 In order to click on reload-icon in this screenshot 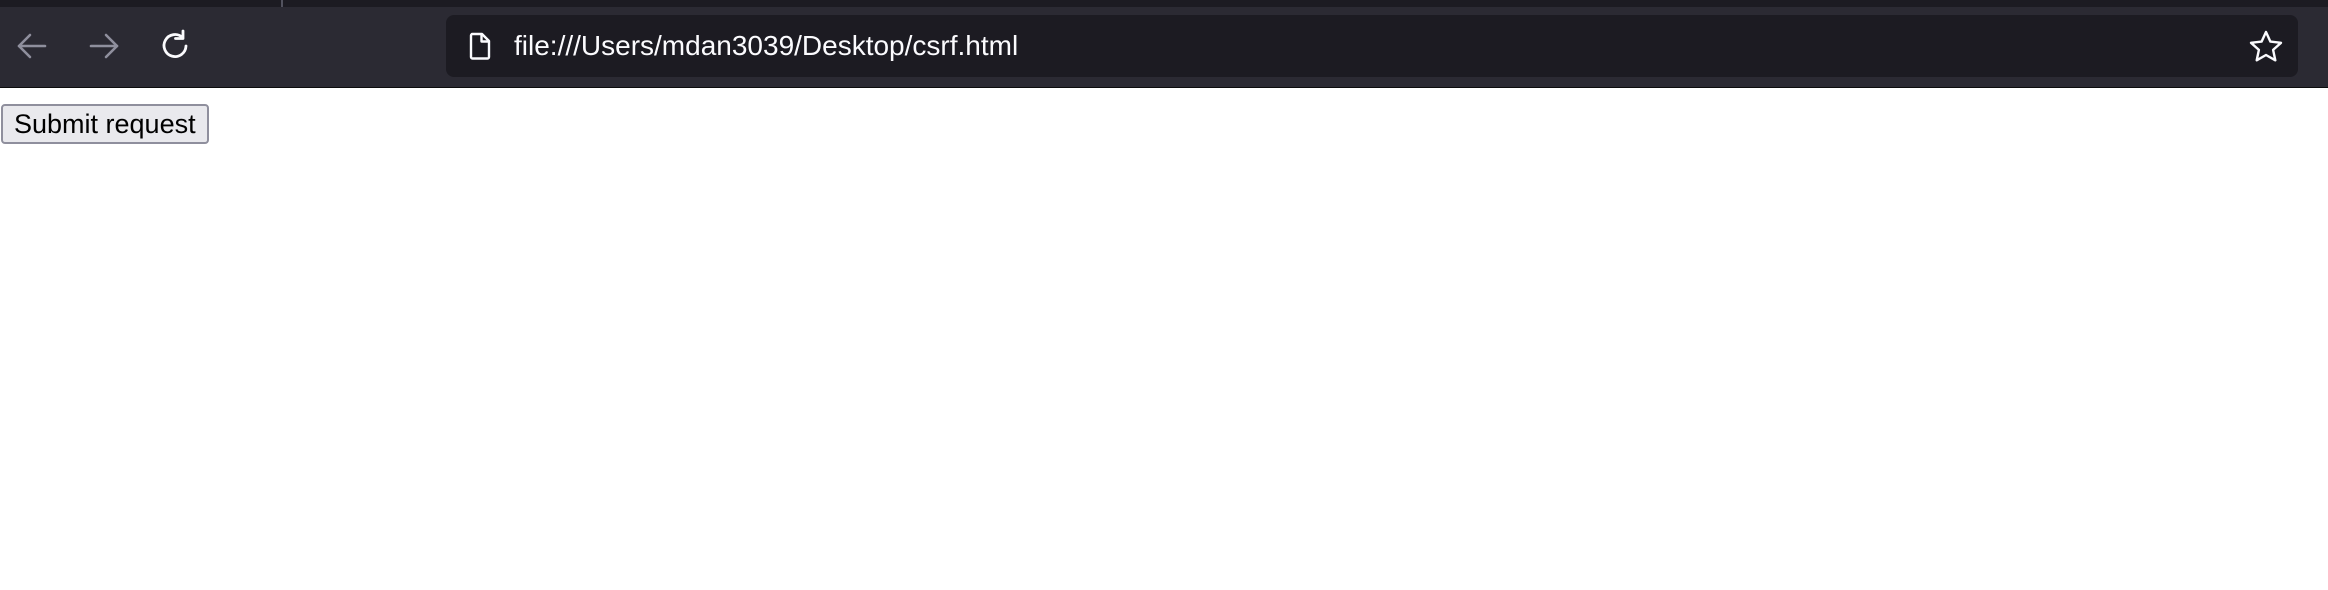, I will do `click(175, 43)`.